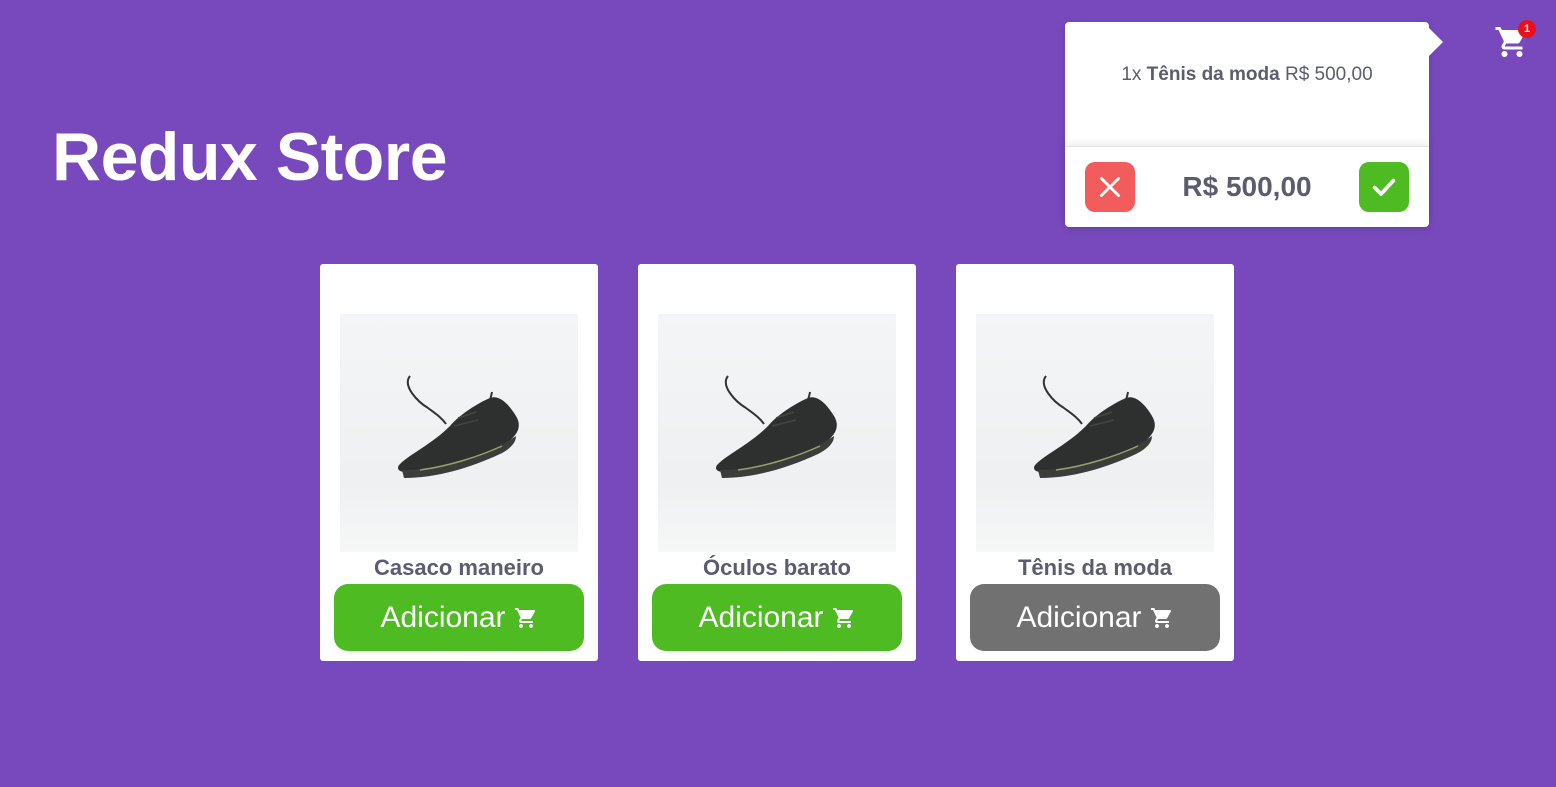 The image size is (1556, 787). I want to click on clear-cart-button, so click(1110, 187).